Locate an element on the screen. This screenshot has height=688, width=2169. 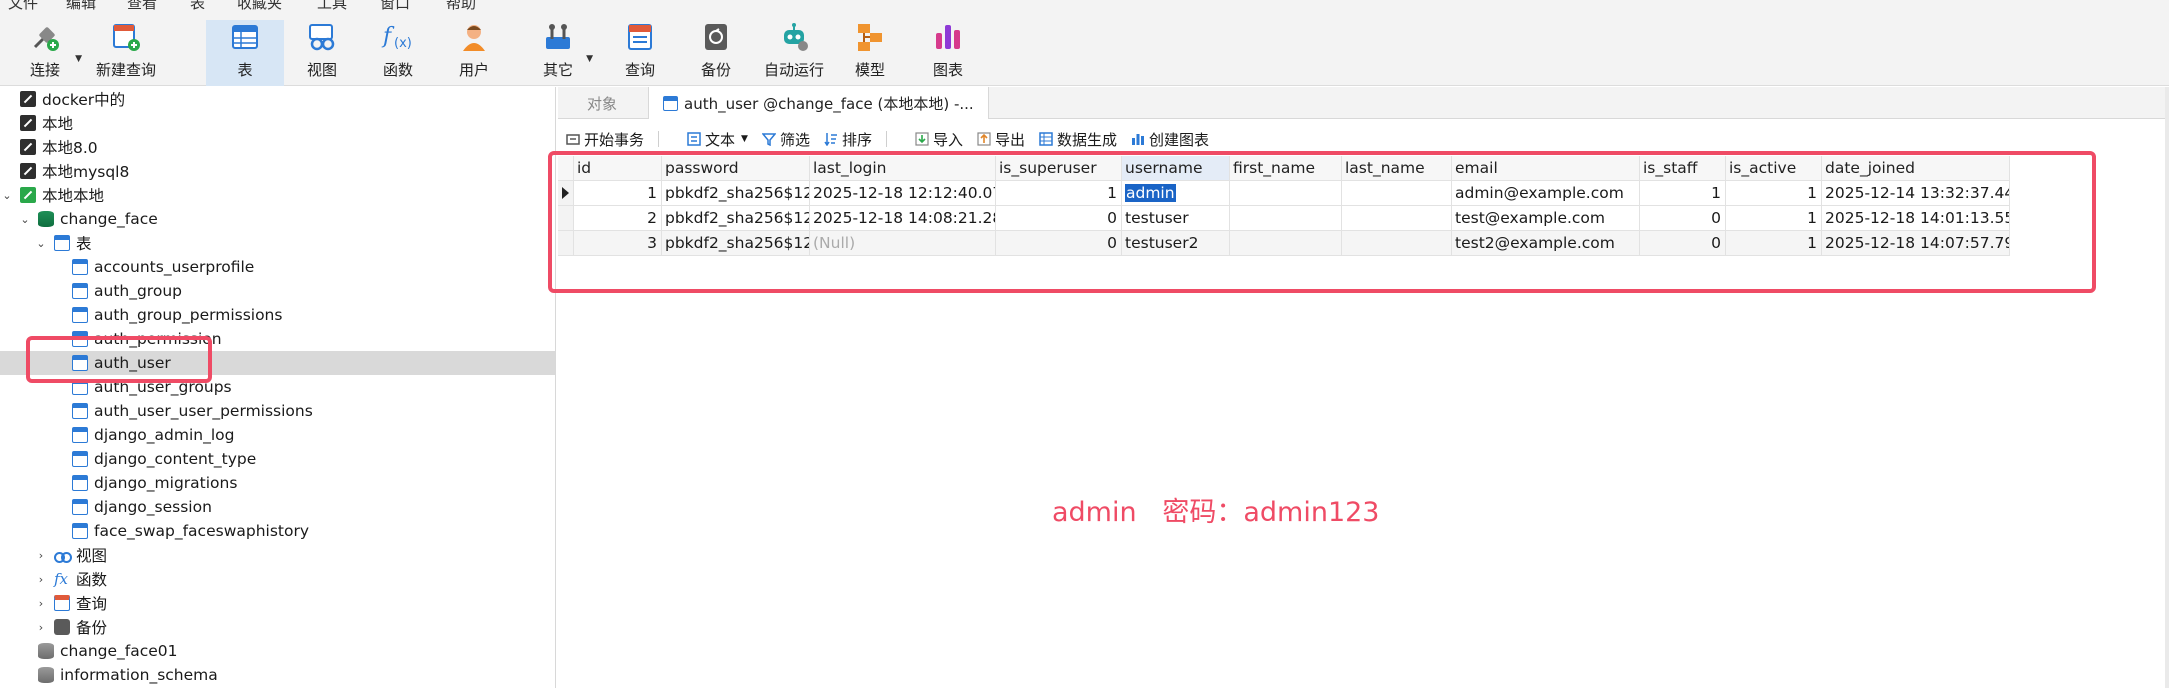
sort-button: 排序 is located at coordinates (848, 139).